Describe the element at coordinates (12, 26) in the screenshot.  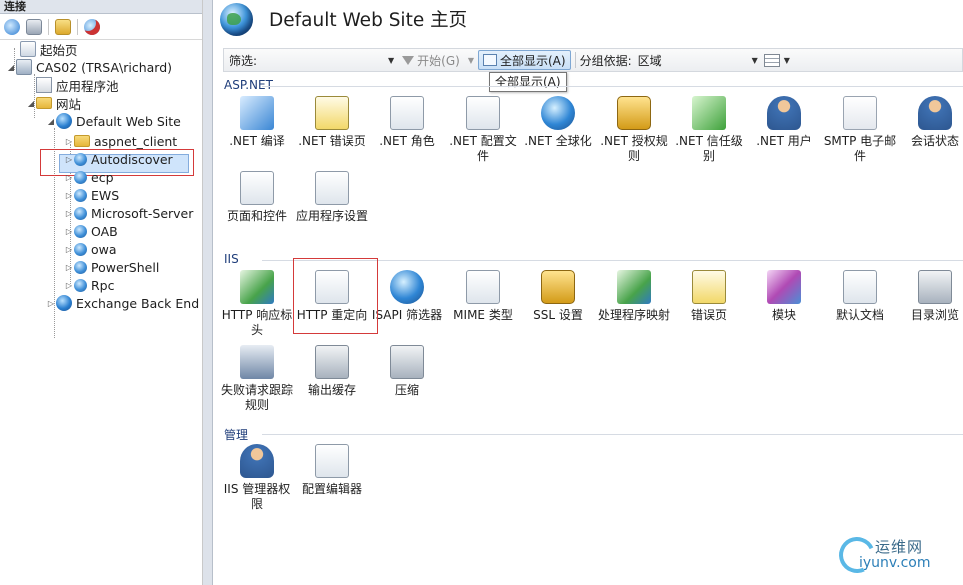
I see `connect-icon` at that location.